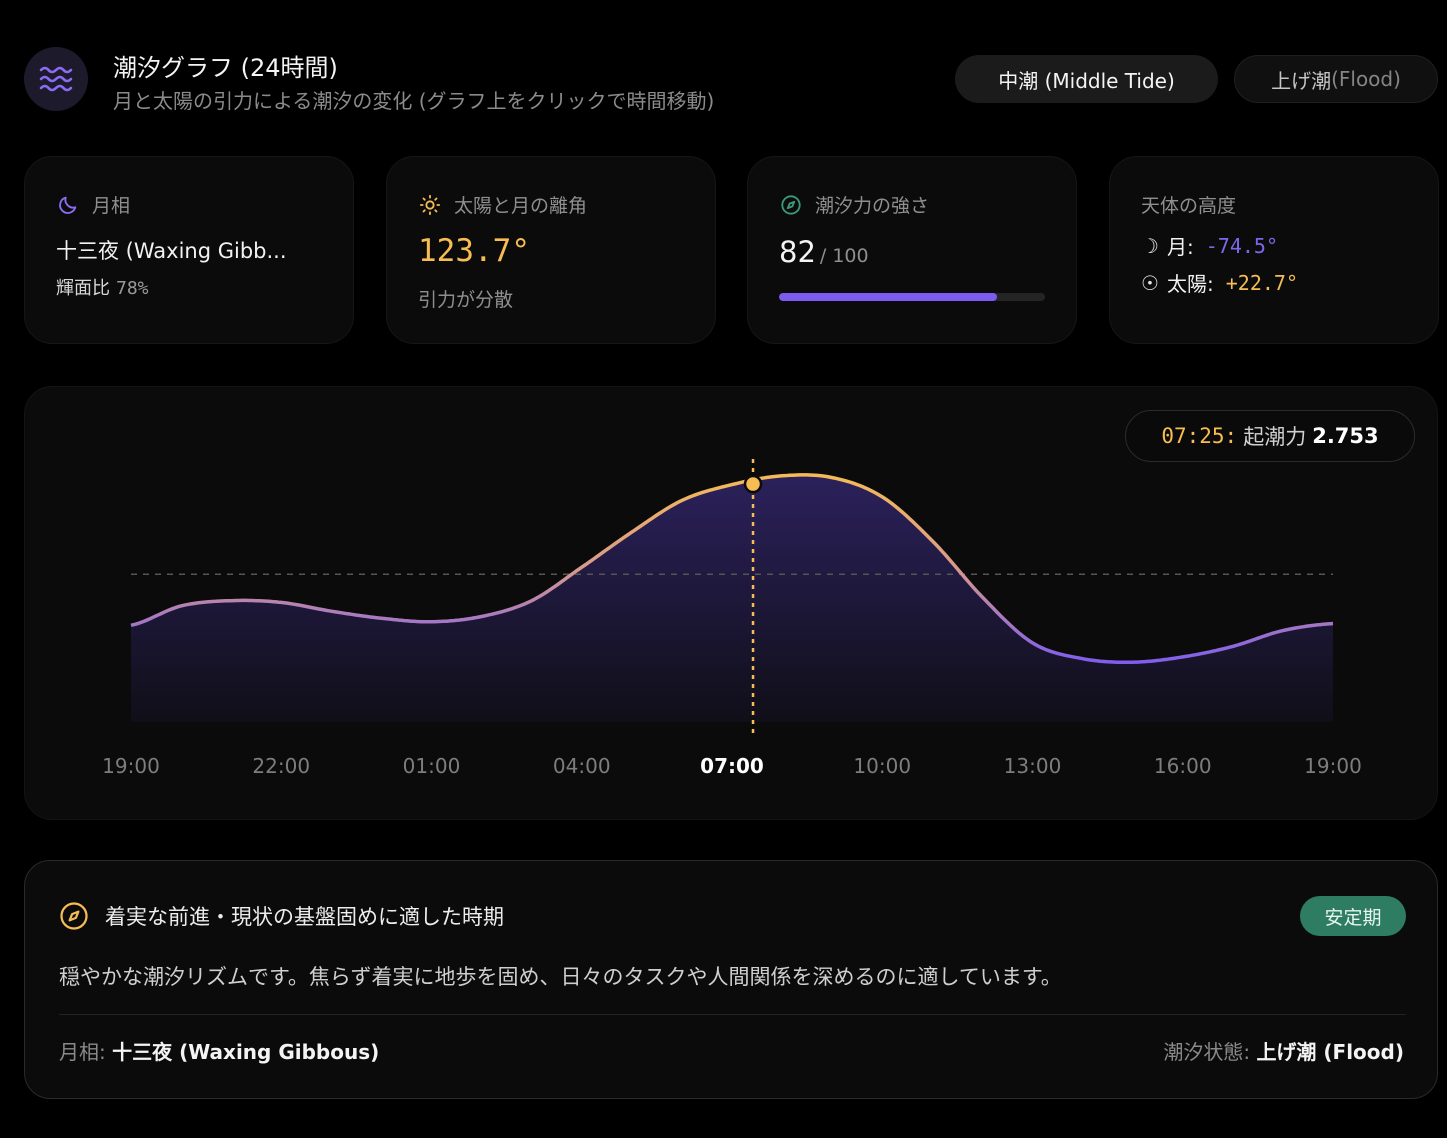 This screenshot has width=1447, height=1138. I want to click on moon-phase-label-row: 月相, so click(93, 204).